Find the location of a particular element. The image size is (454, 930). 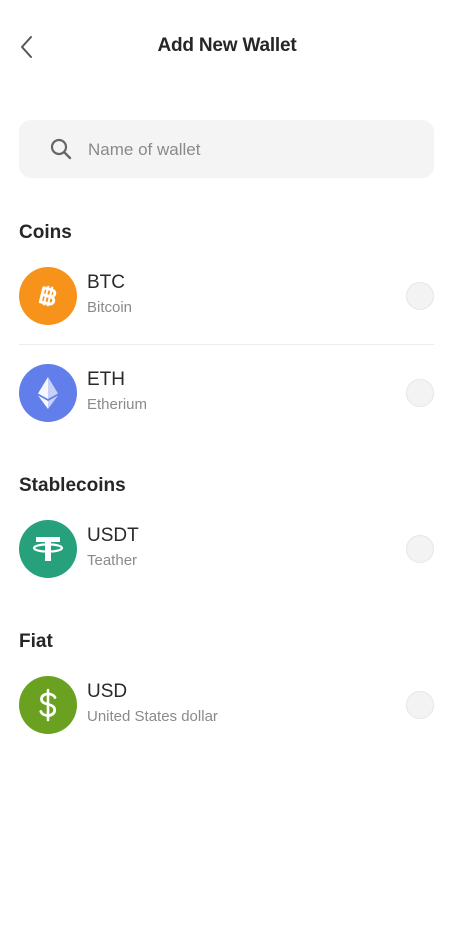

wallet-name: Teather is located at coordinates (112, 560).